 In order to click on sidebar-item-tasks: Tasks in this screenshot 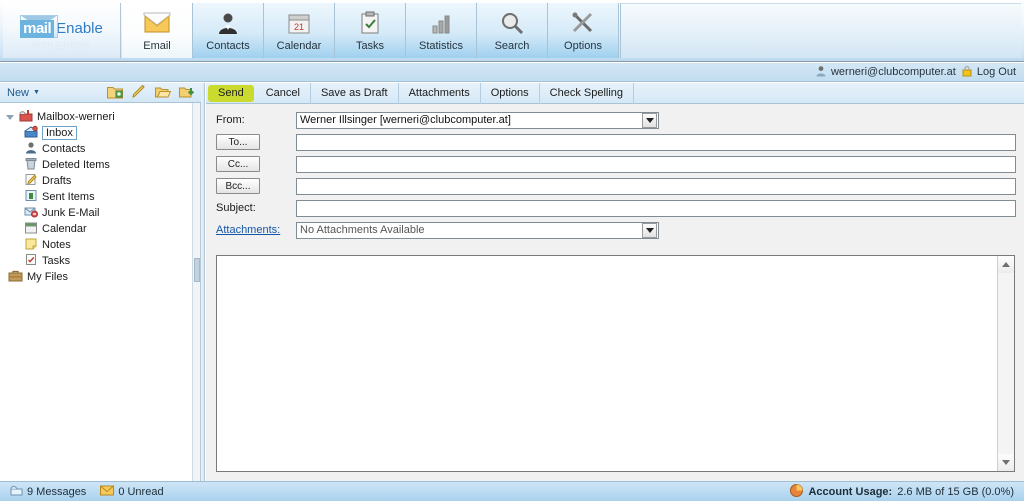, I will do `click(111, 261)`.